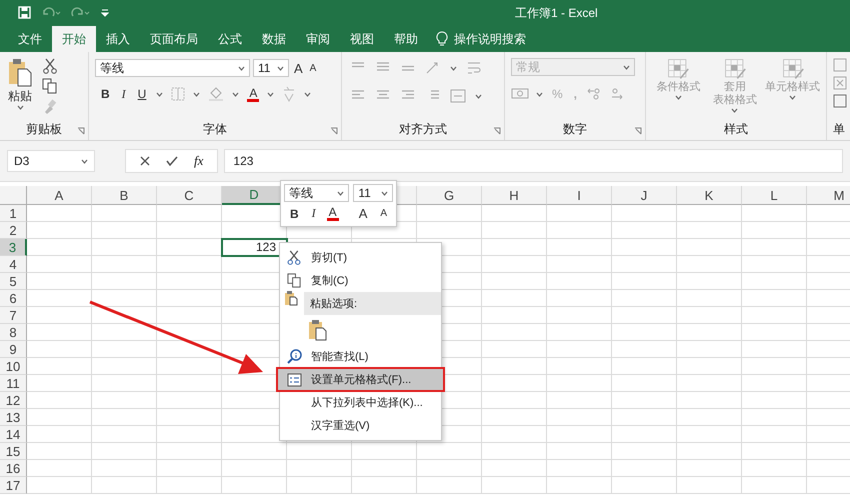  What do you see at coordinates (178, 94) in the screenshot?
I see `border-icon` at bounding box center [178, 94].